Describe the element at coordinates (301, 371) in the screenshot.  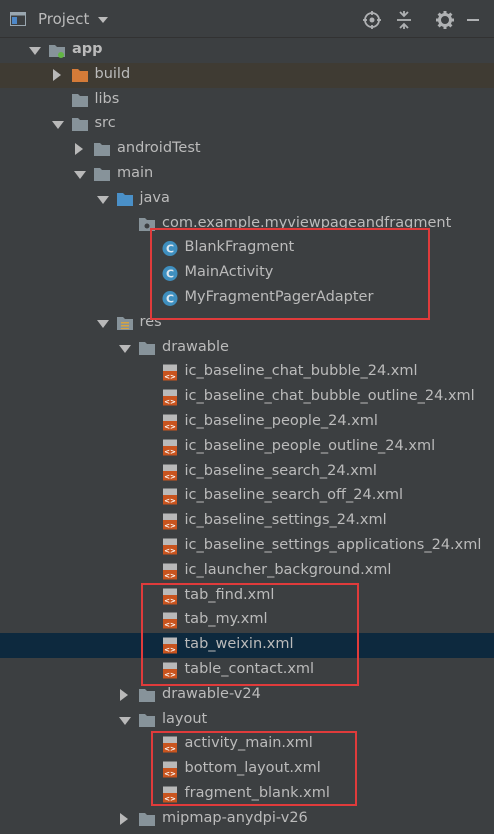
I see `tree-item-label: ic_baseline_chat_bubble_24.xml` at that location.